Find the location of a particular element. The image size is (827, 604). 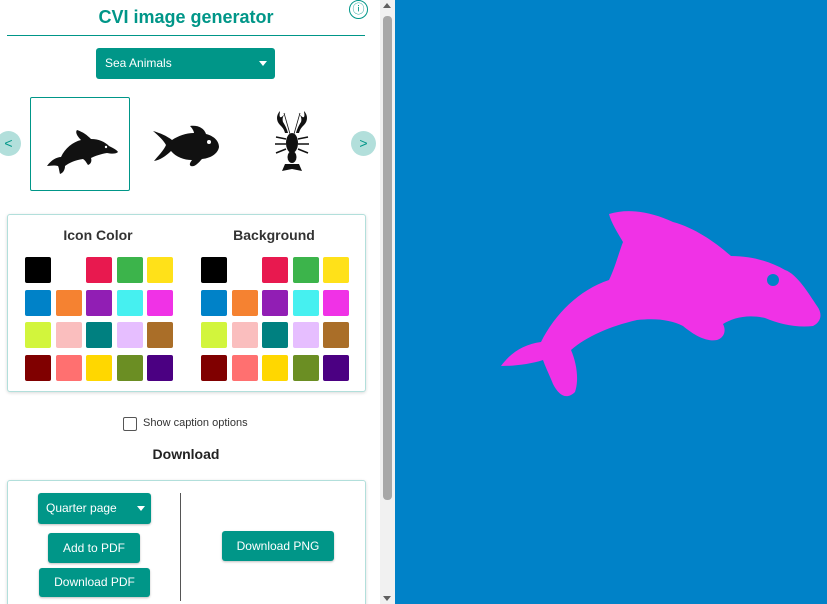

scrollbar-thumb is located at coordinates (387, 258).